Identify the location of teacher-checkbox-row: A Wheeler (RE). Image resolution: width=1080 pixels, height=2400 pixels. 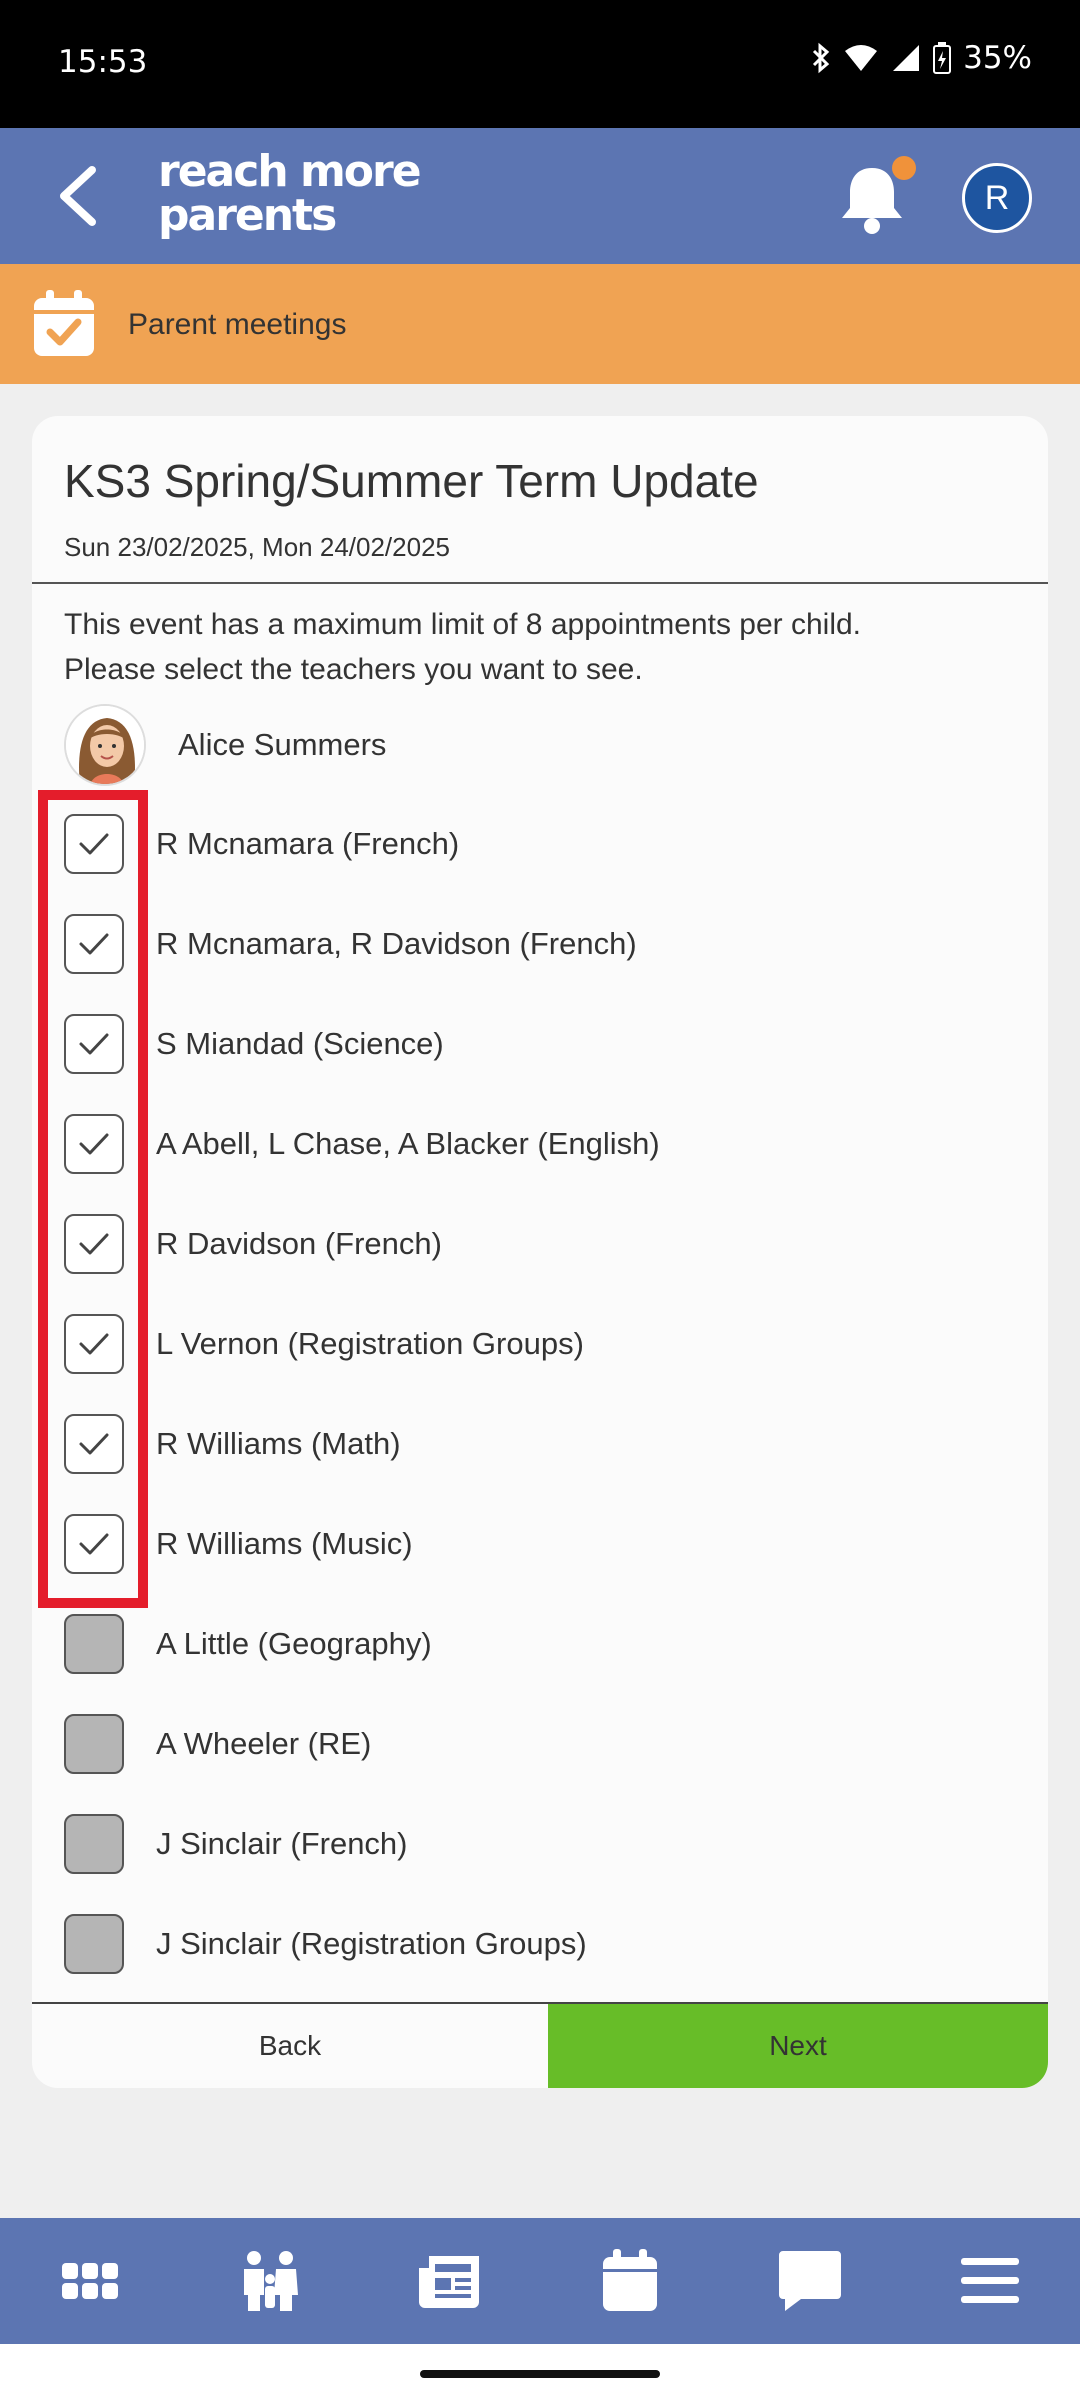
(217, 1744).